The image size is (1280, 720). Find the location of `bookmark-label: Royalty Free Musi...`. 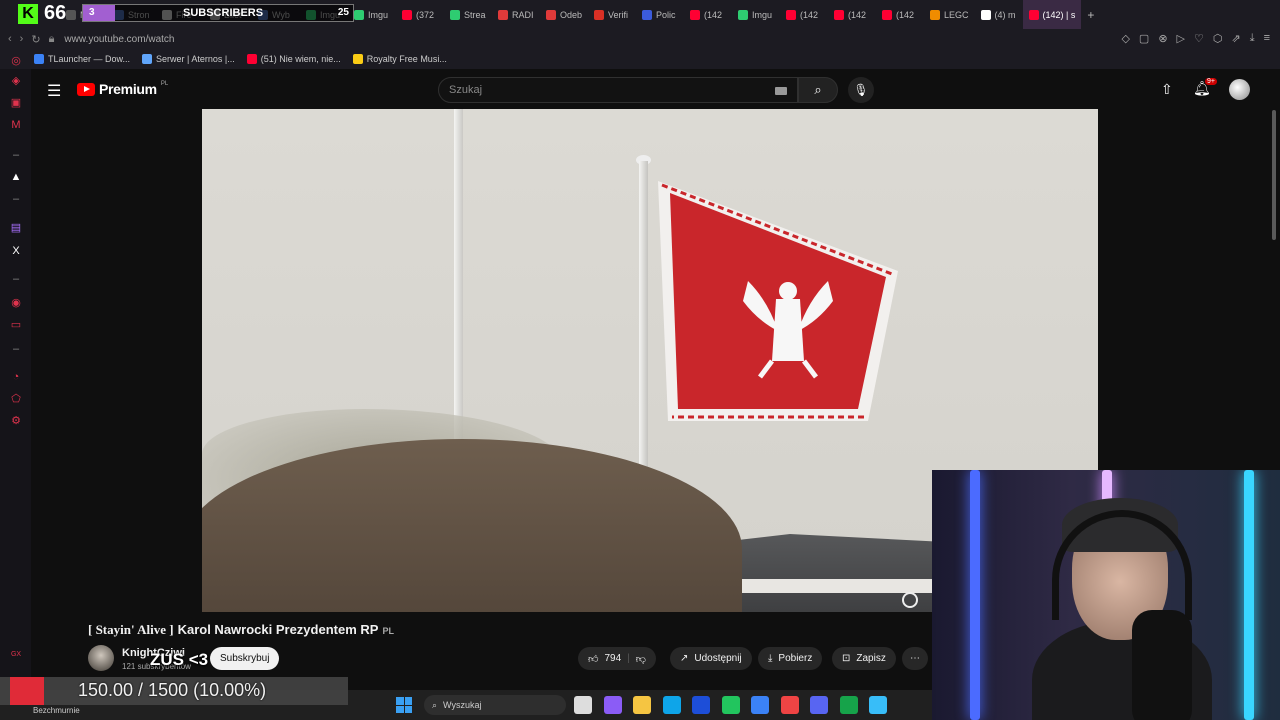

bookmark-label: Royalty Free Musi... is located at coordinates (406, 59).